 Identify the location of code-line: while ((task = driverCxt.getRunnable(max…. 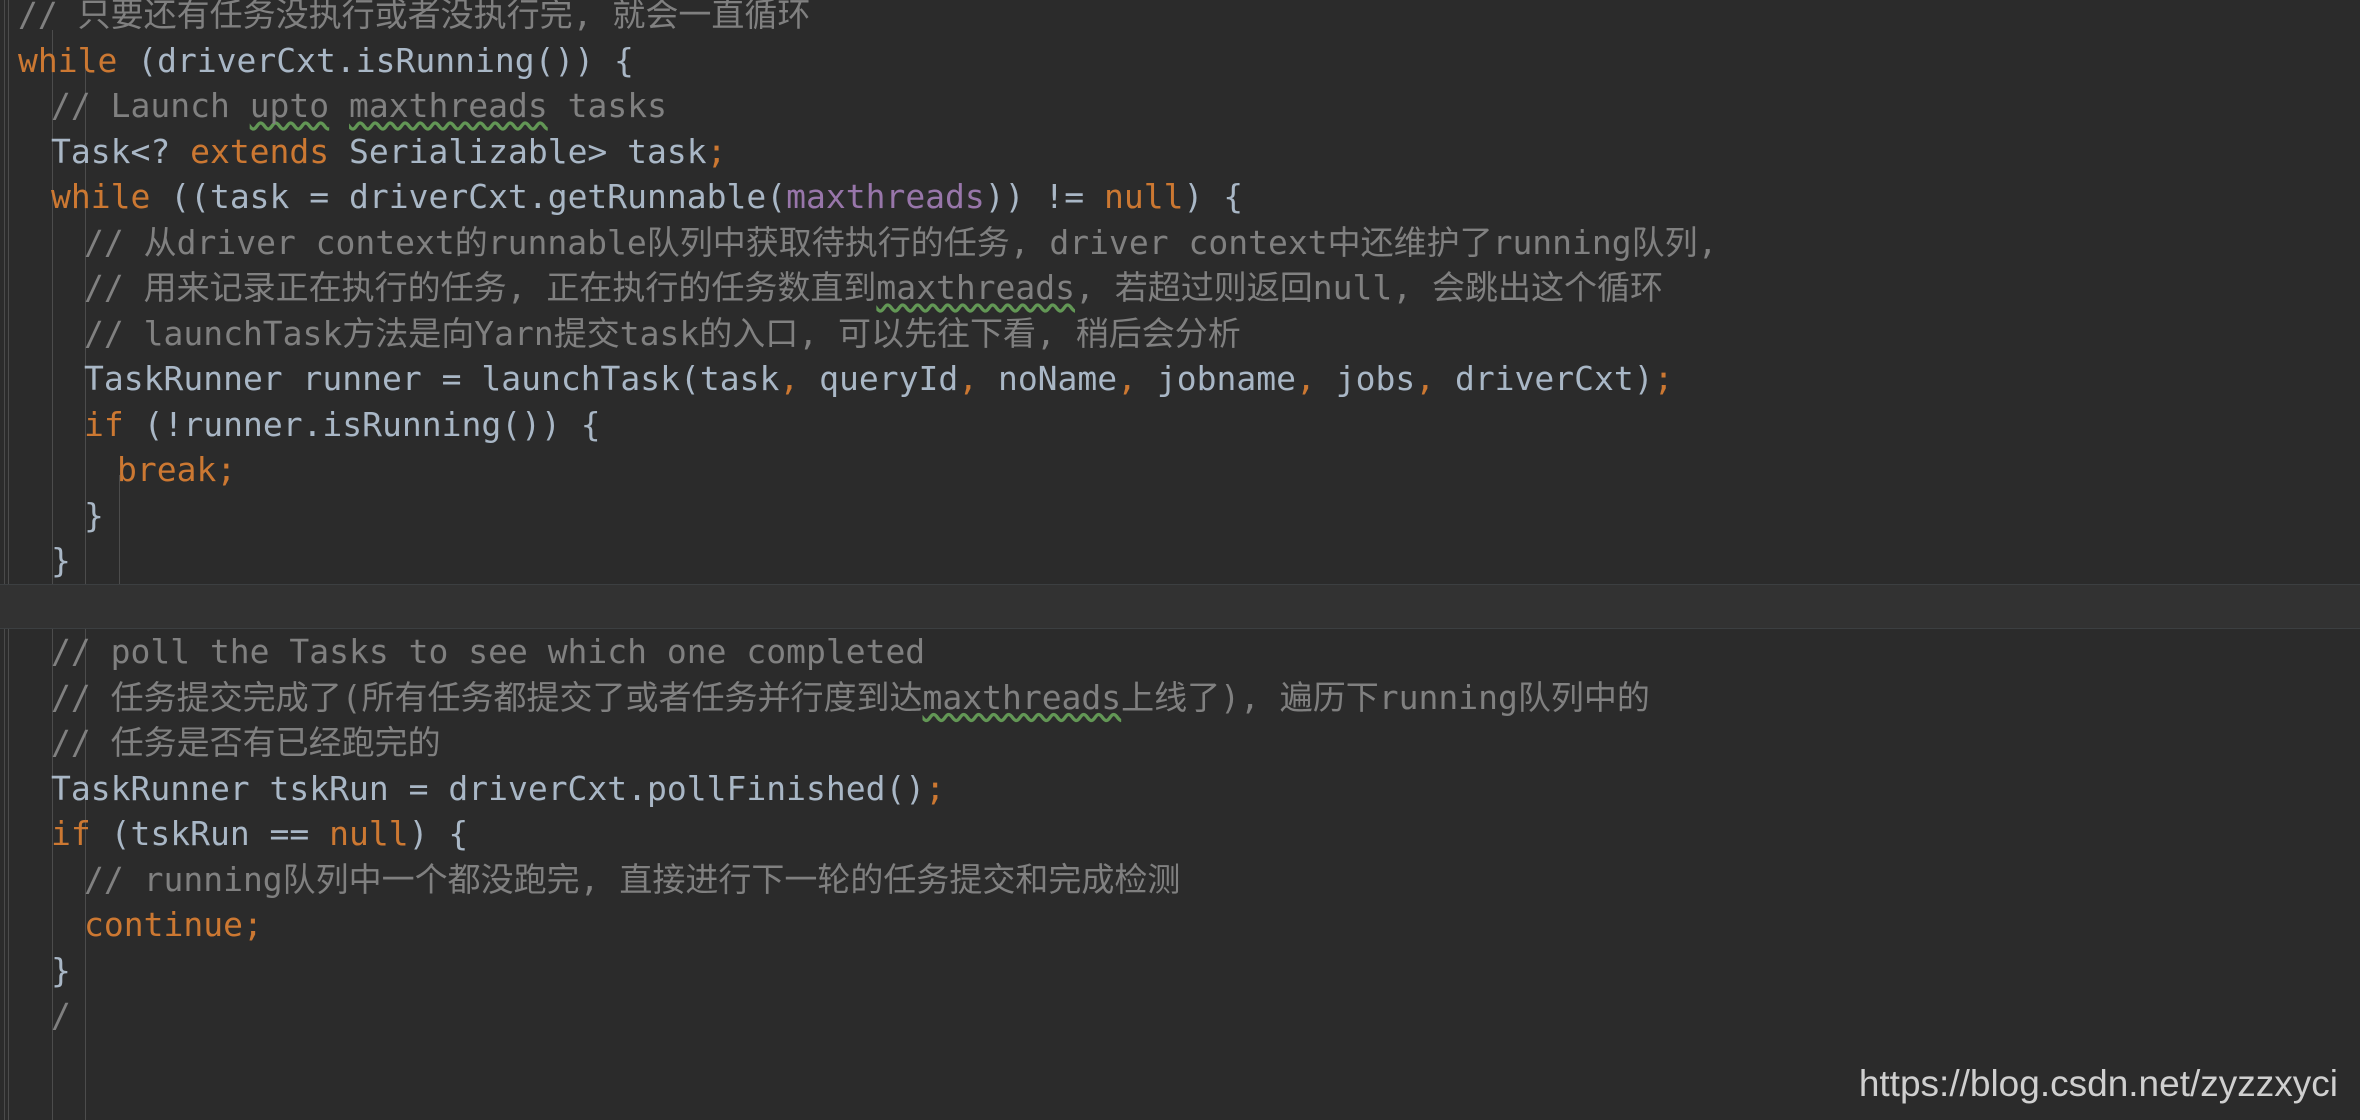
(1180, 197).